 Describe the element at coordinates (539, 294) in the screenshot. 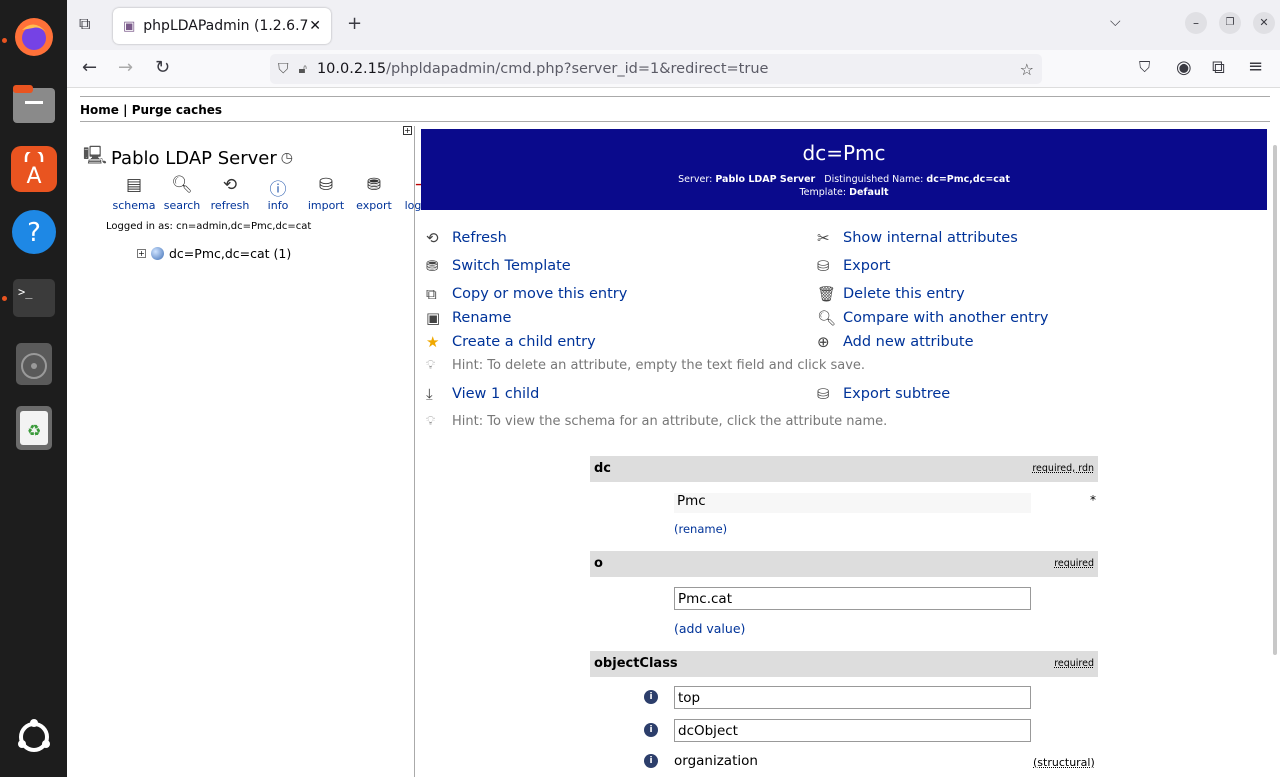

I see `copy-move-label: Copy or move this entry` at that location.